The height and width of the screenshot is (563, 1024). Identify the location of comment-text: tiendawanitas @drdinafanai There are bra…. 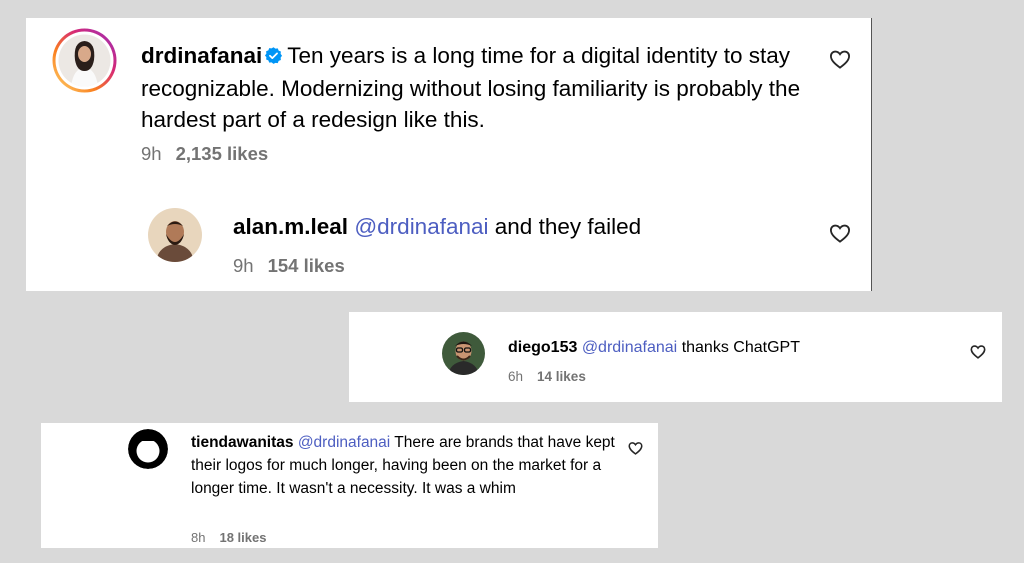
(411, 465).